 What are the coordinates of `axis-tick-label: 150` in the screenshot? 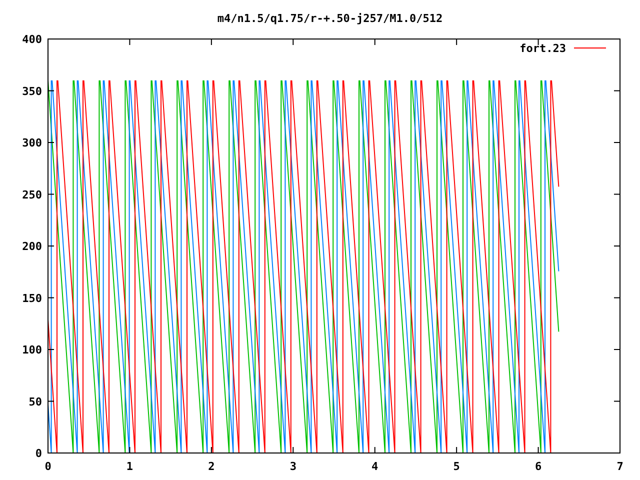 It's located at (32, 298).